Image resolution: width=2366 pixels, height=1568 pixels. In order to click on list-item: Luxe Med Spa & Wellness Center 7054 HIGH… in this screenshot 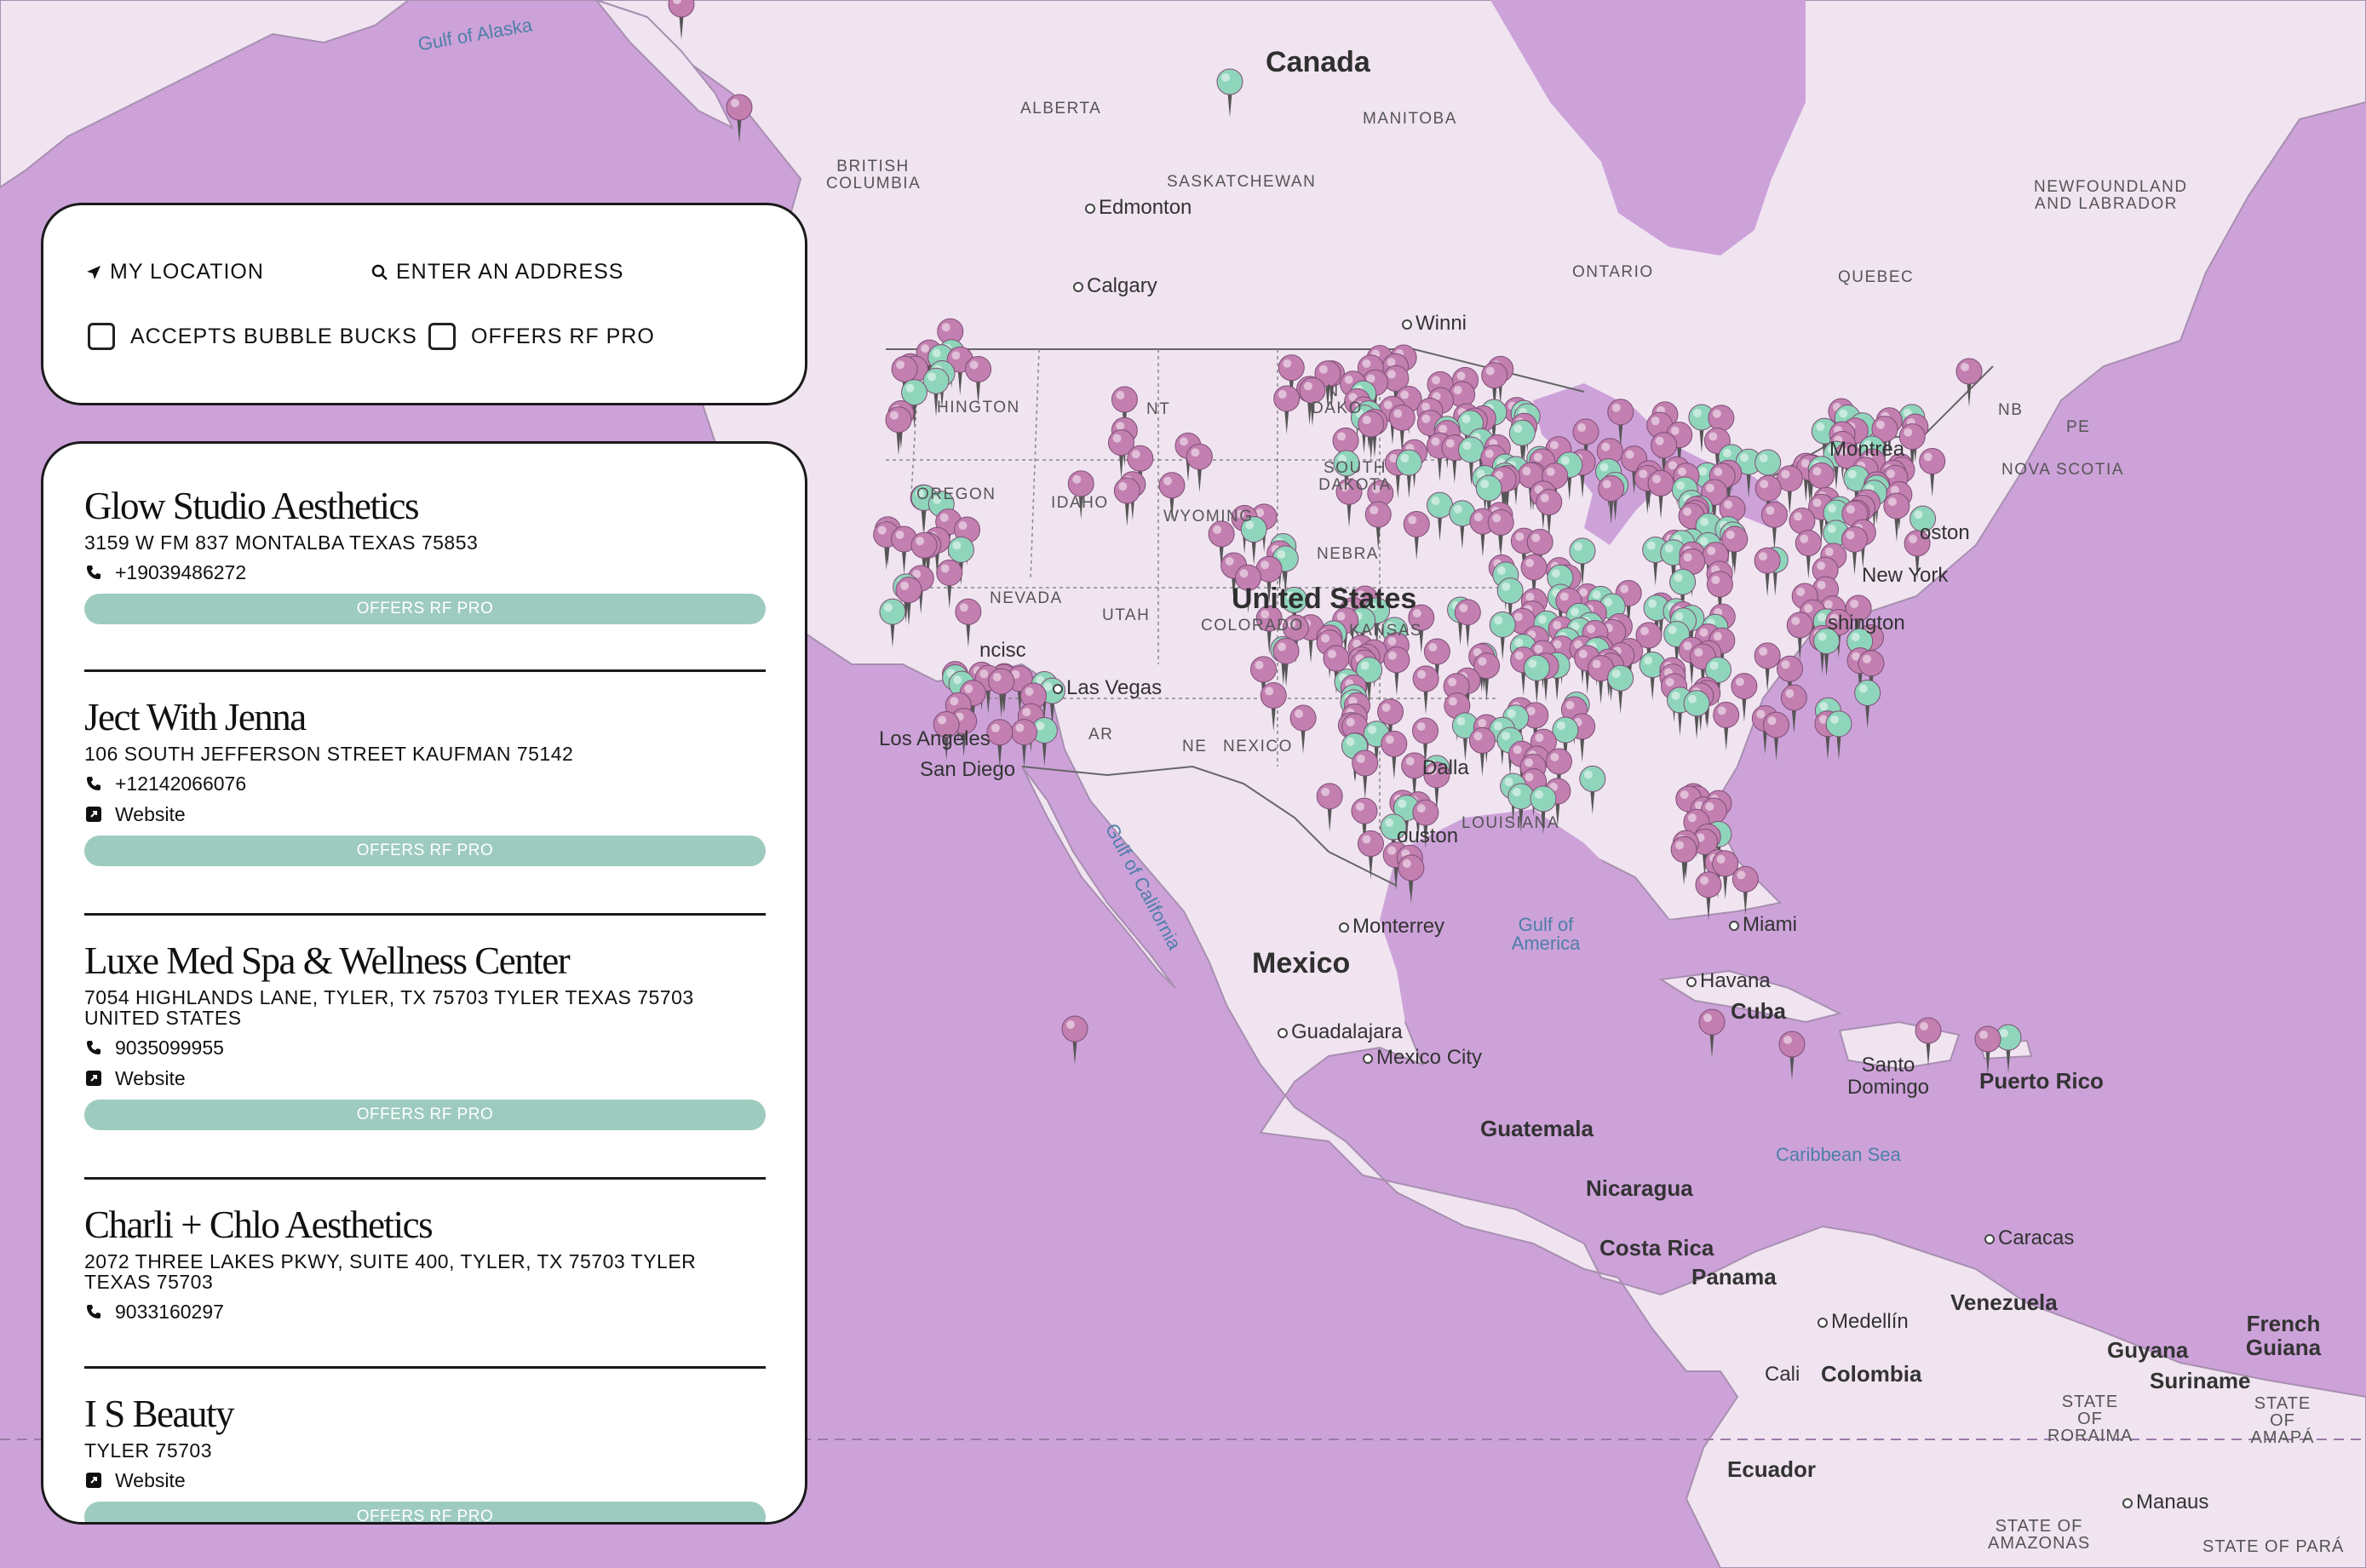, I will do `click(425, 1048)`.